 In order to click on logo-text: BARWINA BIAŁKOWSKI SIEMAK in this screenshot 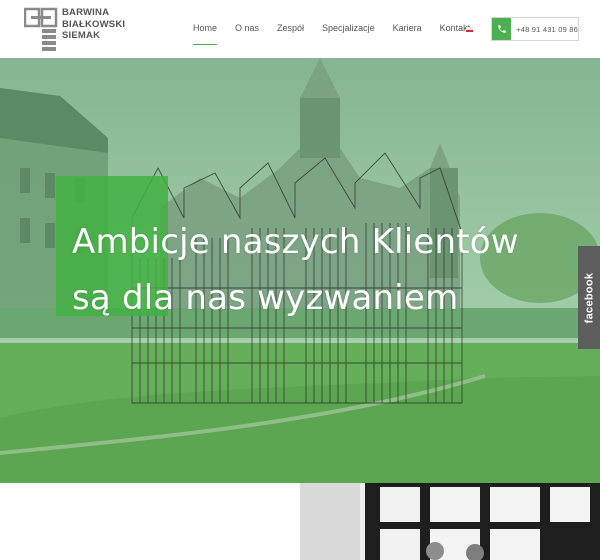, I will do `click(93, 24)`.